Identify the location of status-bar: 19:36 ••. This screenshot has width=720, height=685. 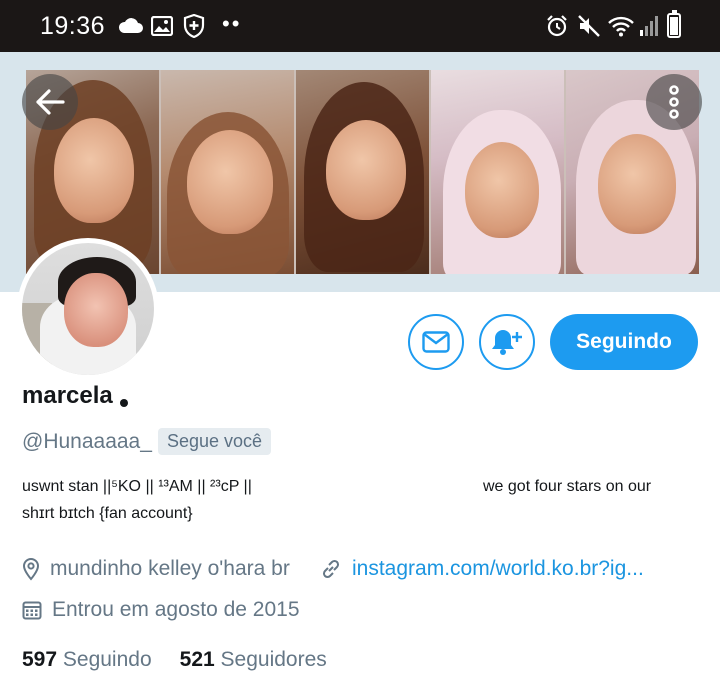
(360, 26).